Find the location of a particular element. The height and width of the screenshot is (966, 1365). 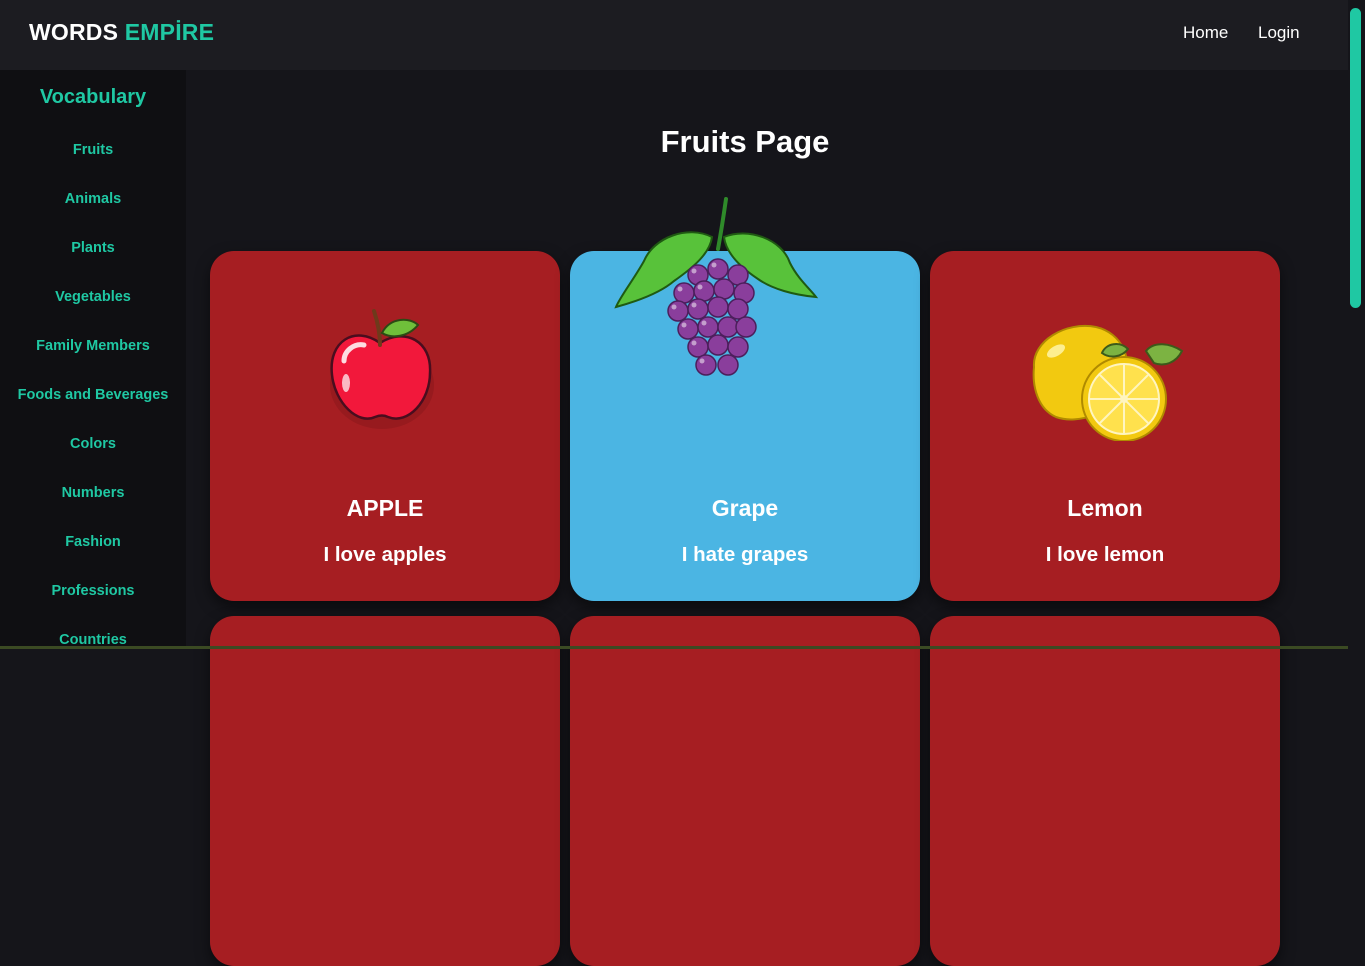

sidebar-title: Vocabulary is located at coordinates (93, 97).